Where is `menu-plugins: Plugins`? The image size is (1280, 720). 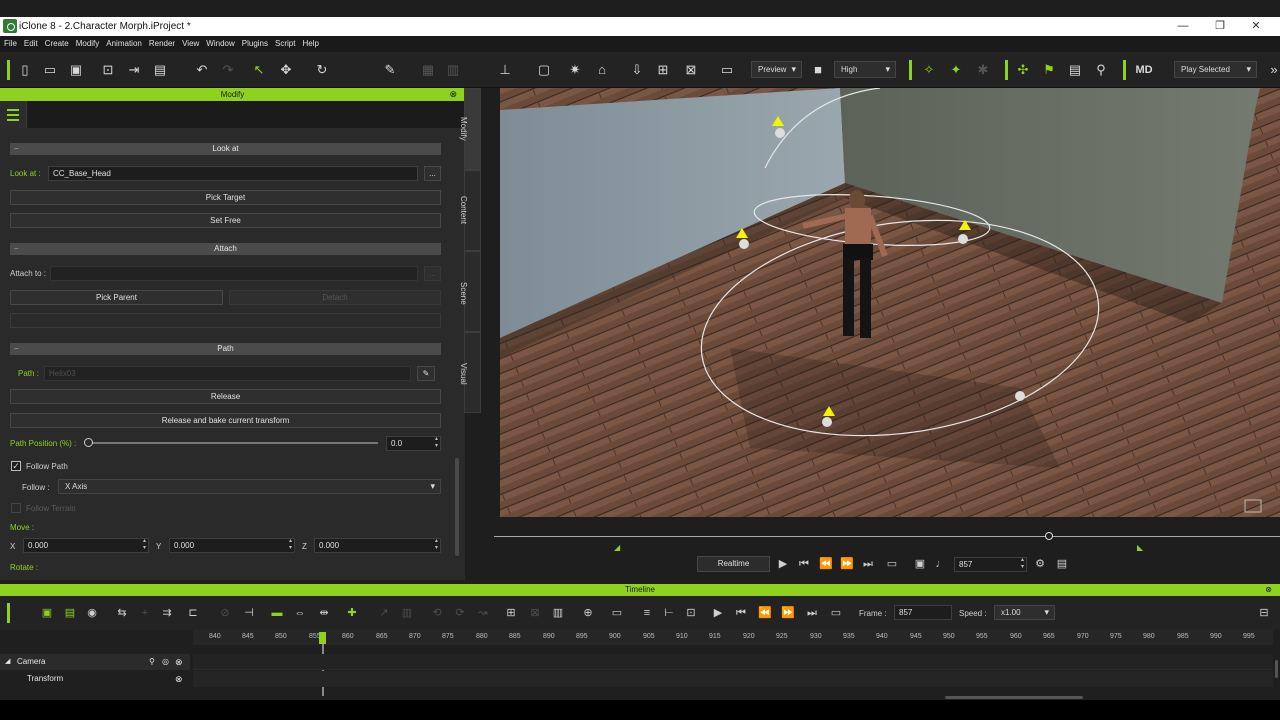
menu-plugins: Plugins is located at coordinates (254, 44).